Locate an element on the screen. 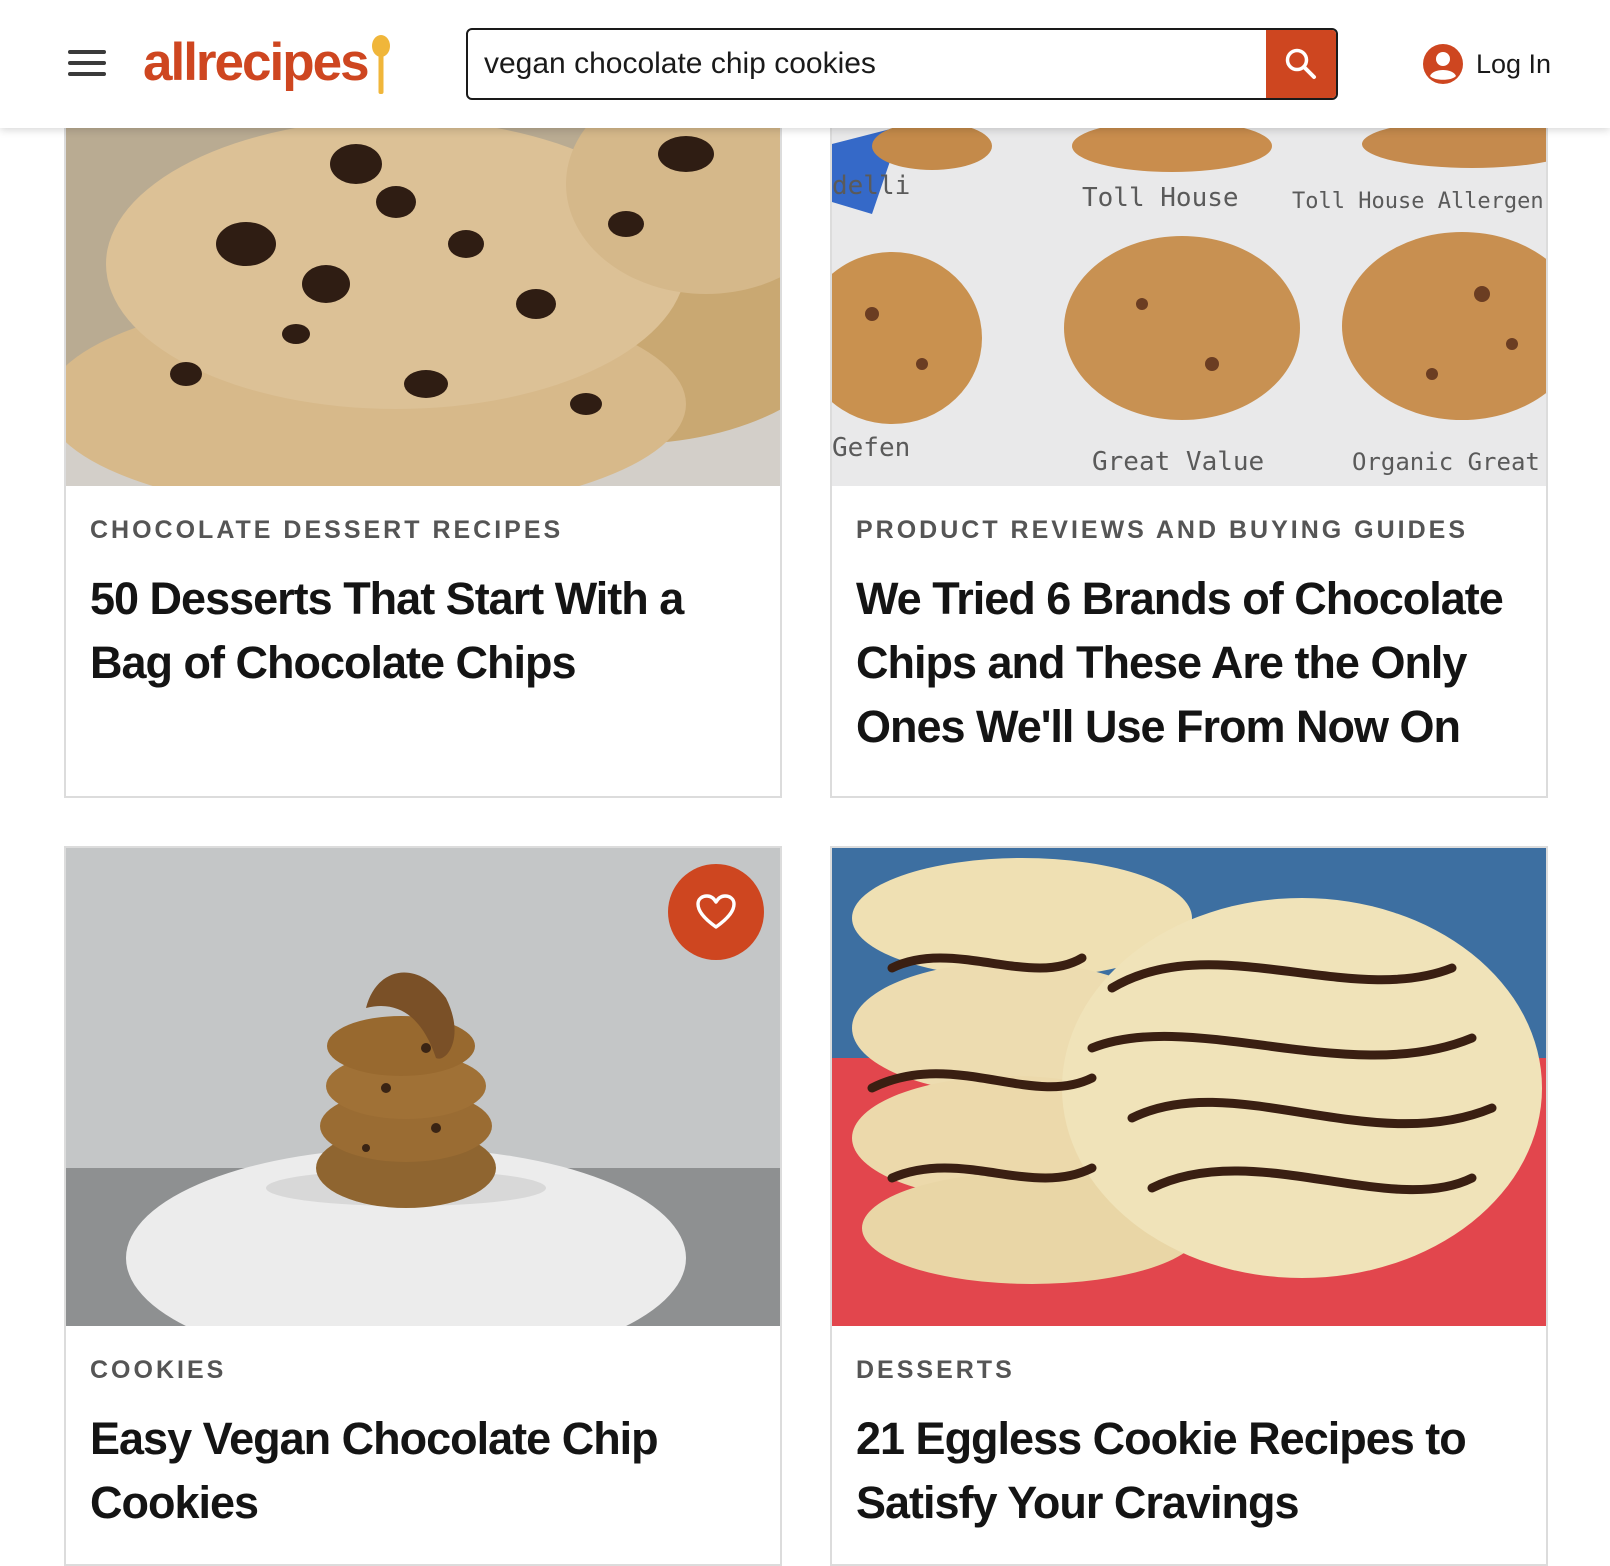 The image size is (1610, 1566). card-title: Easy Vegan Chocolate Chip Cookies is located at coordinates (423, 1471).